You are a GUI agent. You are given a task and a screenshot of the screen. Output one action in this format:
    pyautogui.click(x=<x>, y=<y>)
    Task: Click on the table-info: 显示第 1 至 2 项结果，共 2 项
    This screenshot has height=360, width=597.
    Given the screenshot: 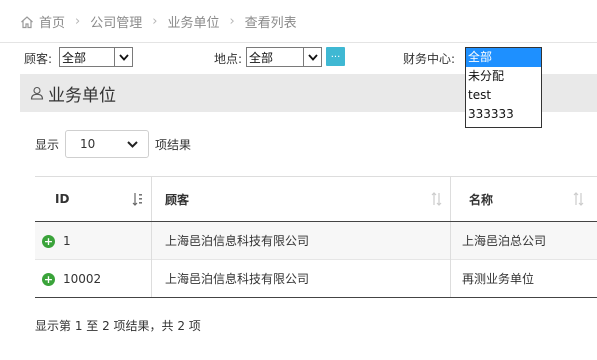 What is the action you would take?
    pyautogui.click(x=118, y=326)
    